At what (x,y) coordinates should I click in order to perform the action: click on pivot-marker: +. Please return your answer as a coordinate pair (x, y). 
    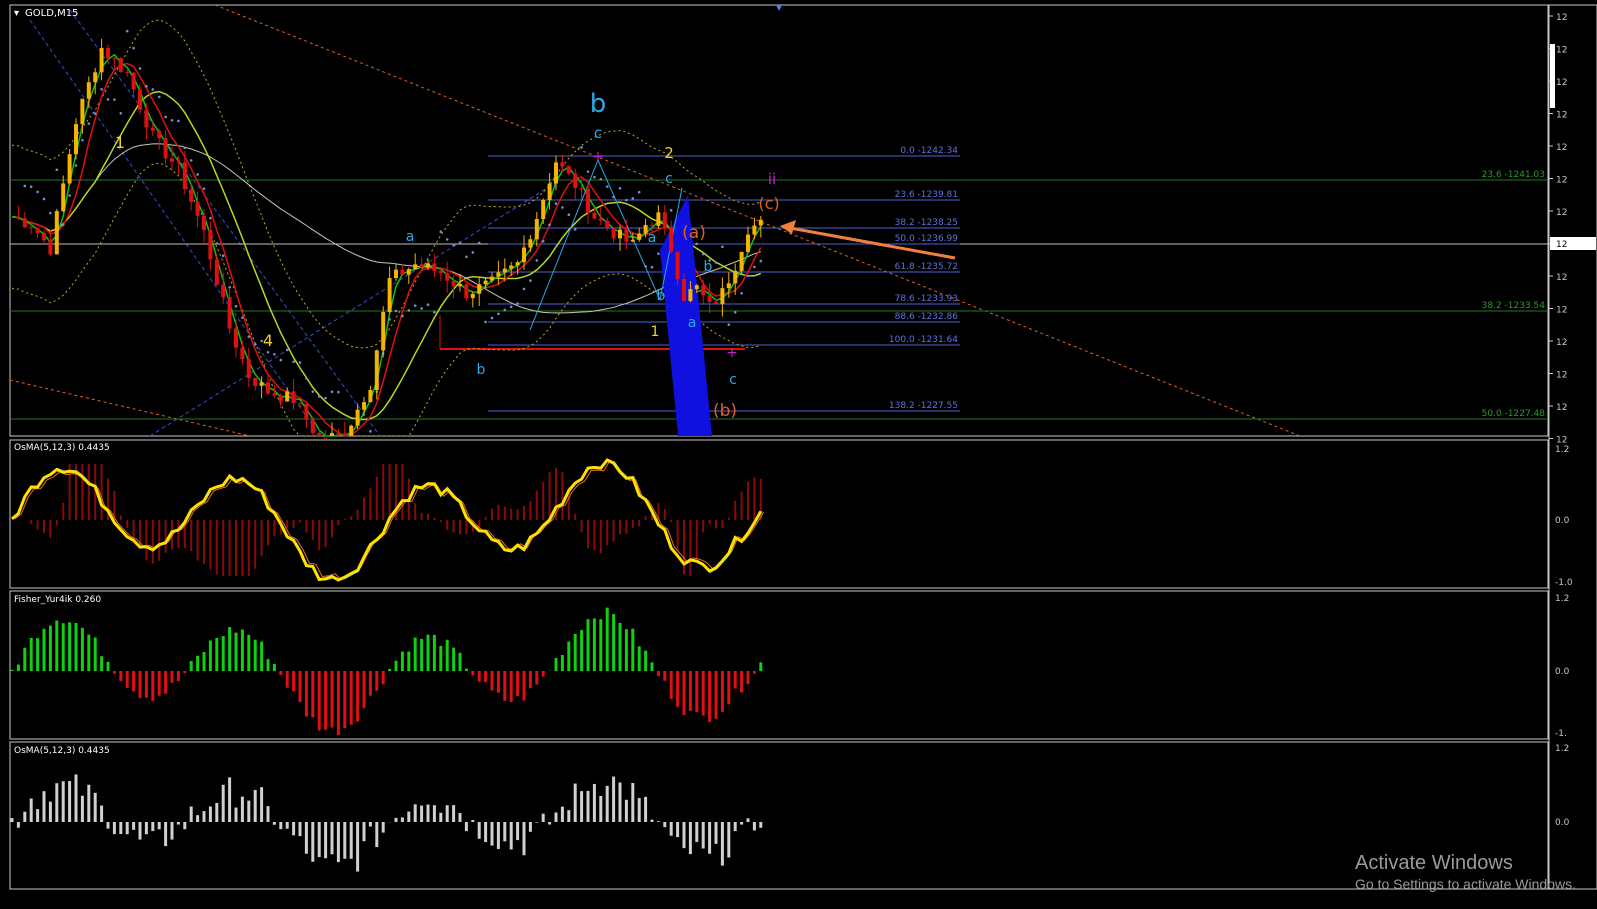
    Looking at the image, I should click on (598, 157).